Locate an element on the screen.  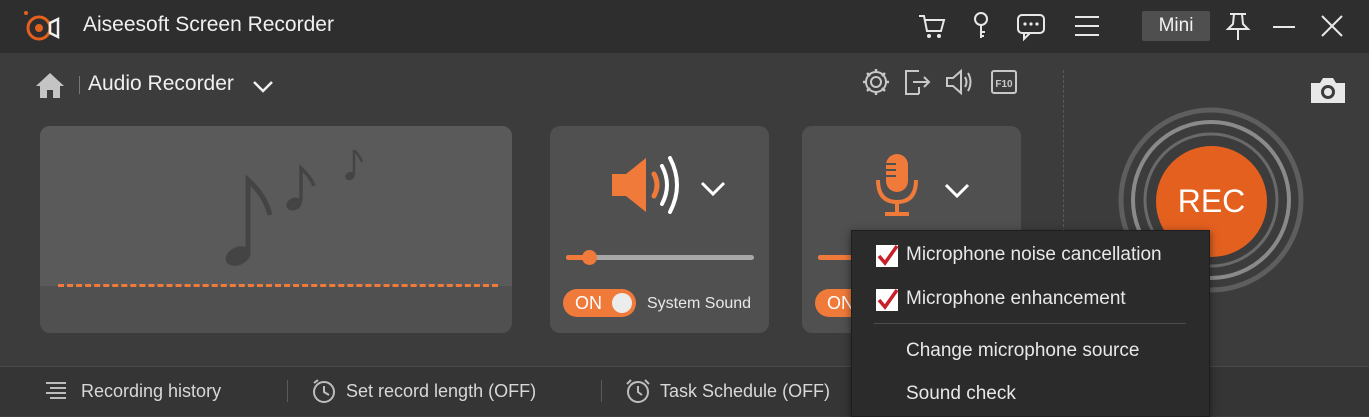
chevron-down-icon is located at coordinates (263, 86).